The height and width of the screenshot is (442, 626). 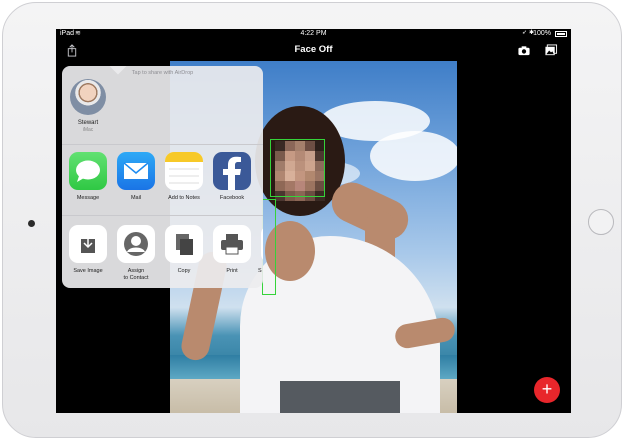 What do you see at coordinates (232, 244) in the screenshot?
I see `print-icon` at bounding box center [232, 244].